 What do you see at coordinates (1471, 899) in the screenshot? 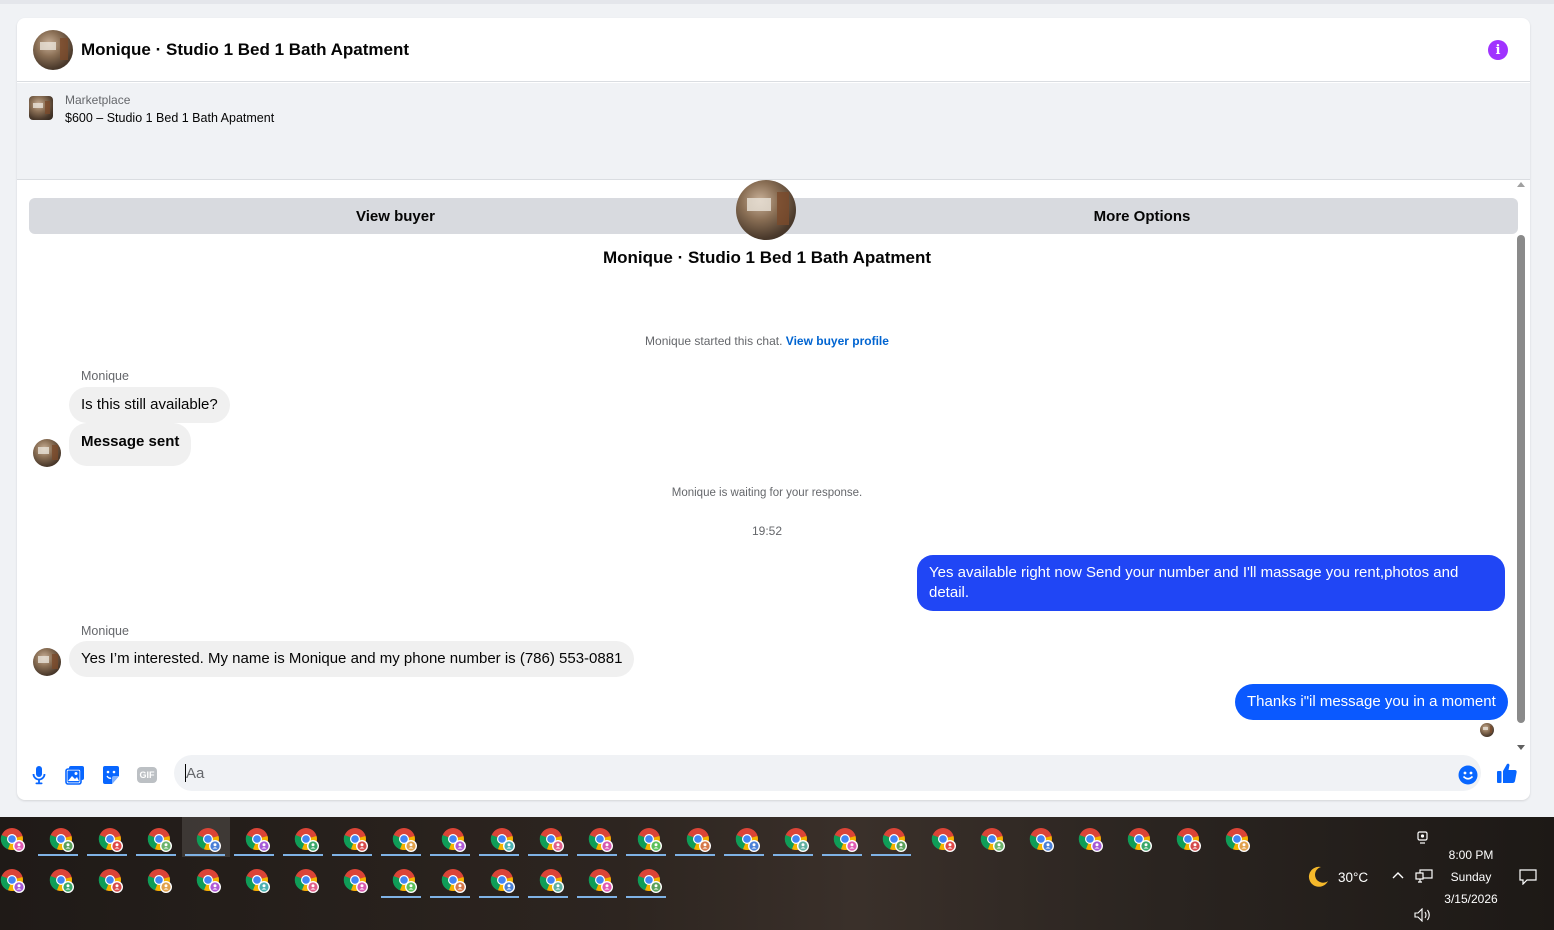
I see `clock-date: 3/15/2026` at bounding box center [1471, 899].